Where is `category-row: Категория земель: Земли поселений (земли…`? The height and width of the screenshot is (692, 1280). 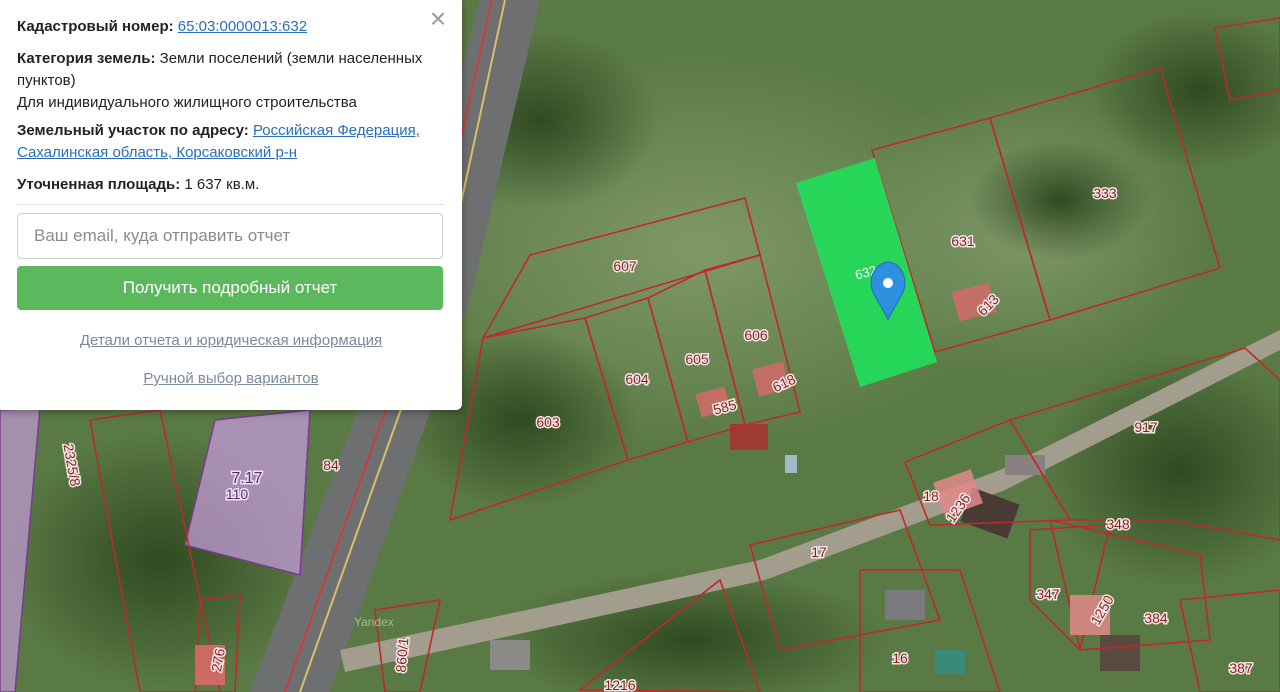
category-row: Категория земель: Земли поселений (земли… is located at coordinates (231, 81).